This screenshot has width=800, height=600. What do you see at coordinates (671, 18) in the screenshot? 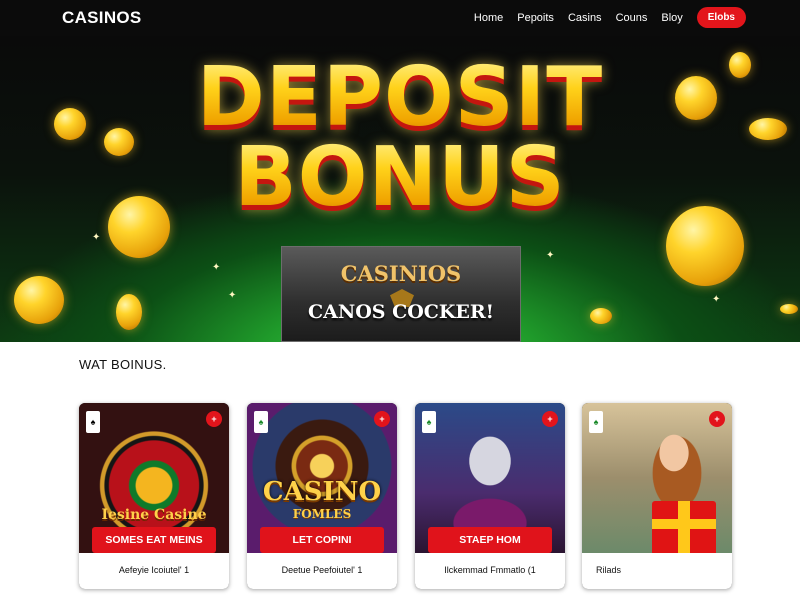
I see `nav-link-blog: Bloy` at bounding box center [671, 18].